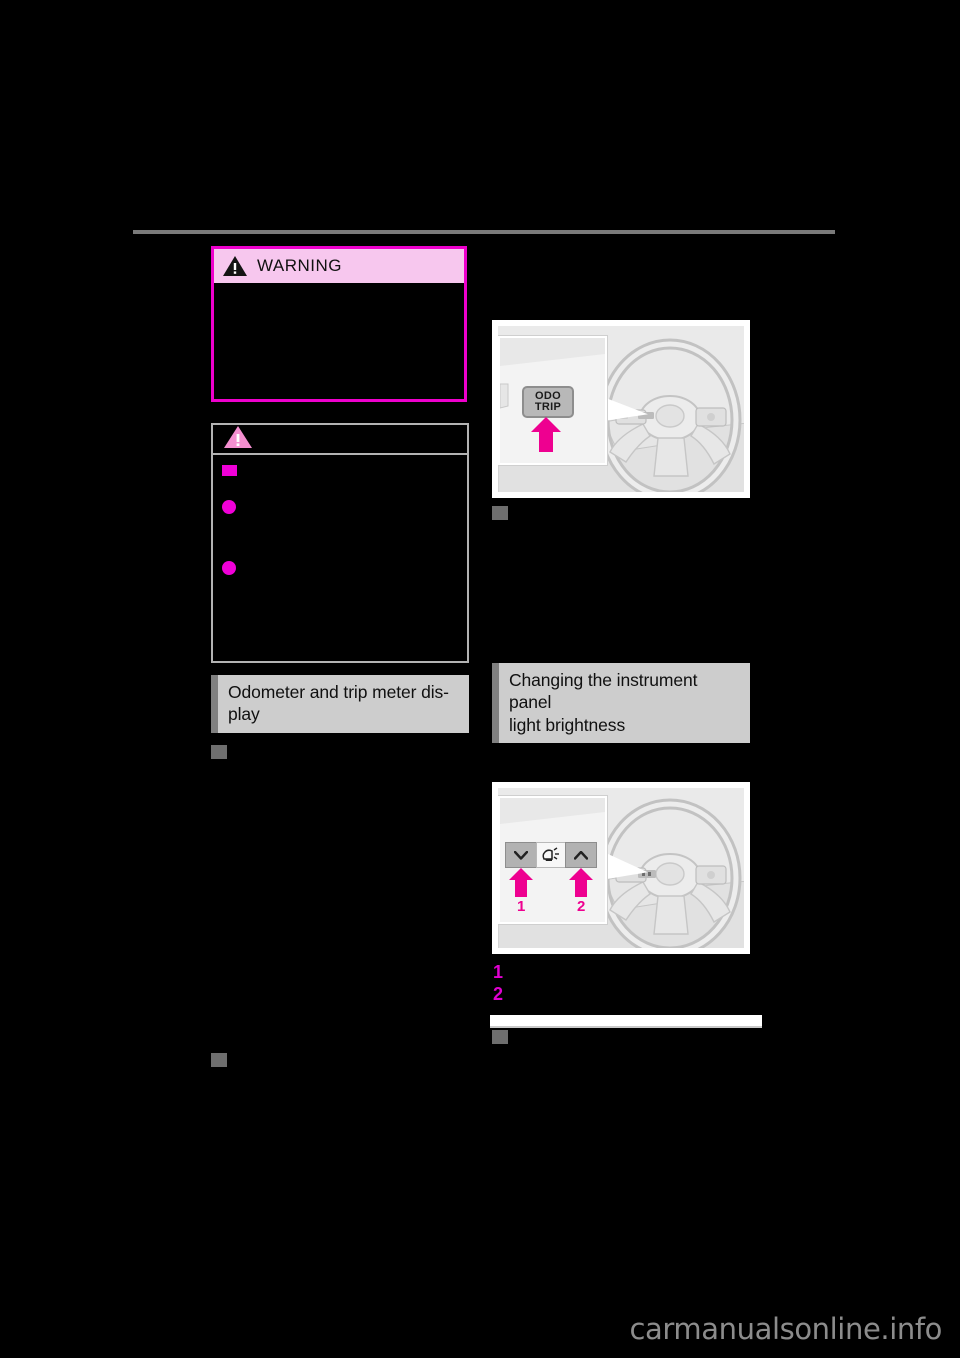 The width and height of the screenshot is (960, 1358). I want to click on magenta-up-arrow-icon, so click(546, 437).